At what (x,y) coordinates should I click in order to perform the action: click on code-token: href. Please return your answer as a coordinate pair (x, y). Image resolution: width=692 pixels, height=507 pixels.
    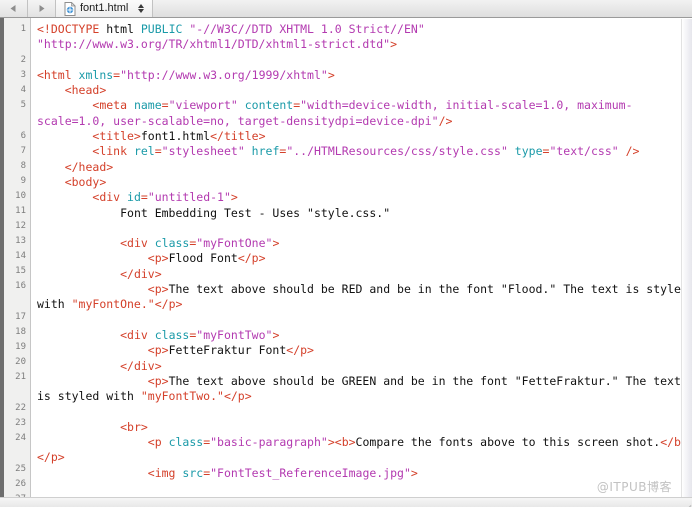
    Looking at the image, I should click on (262, 151).